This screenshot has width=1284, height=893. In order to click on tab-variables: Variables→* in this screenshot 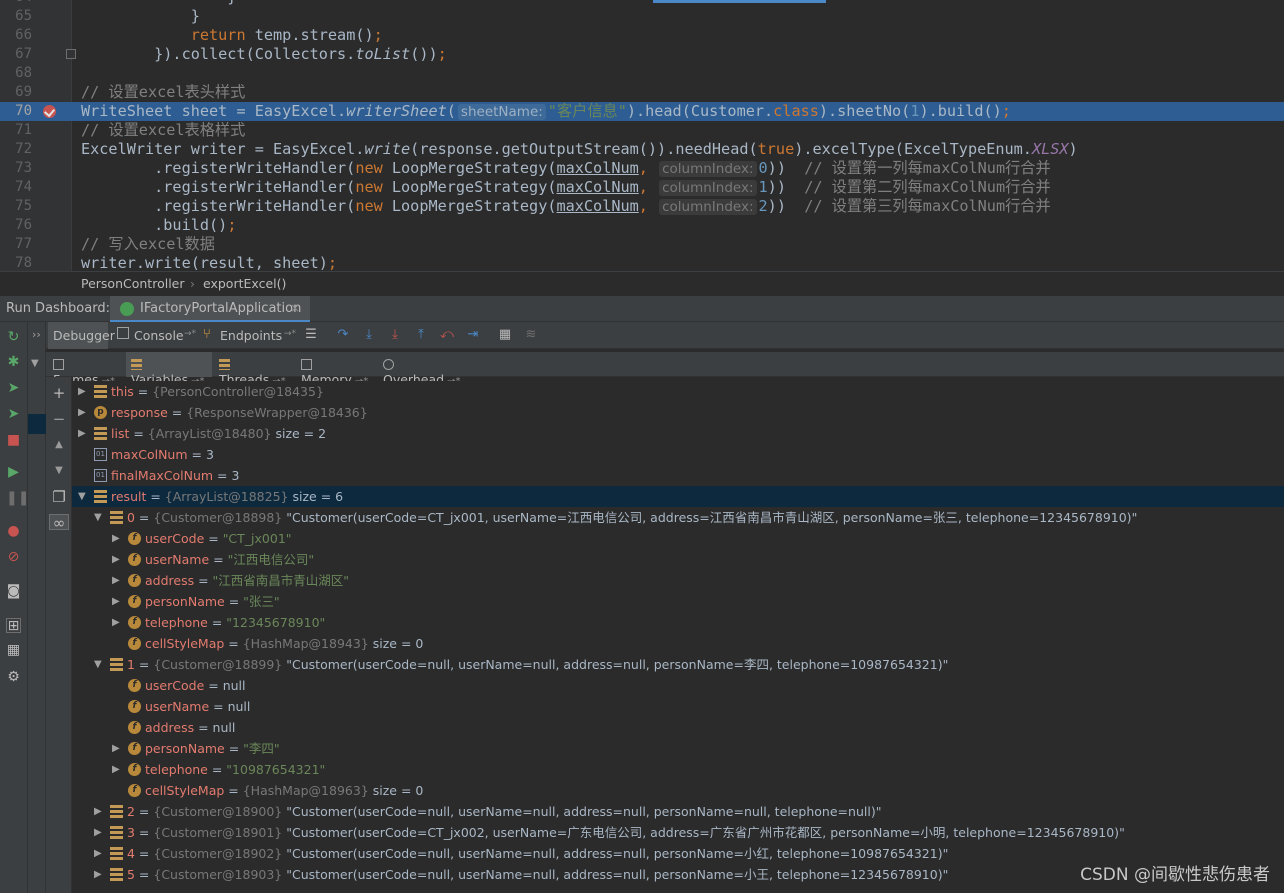, I will do `click(169, 369)`.